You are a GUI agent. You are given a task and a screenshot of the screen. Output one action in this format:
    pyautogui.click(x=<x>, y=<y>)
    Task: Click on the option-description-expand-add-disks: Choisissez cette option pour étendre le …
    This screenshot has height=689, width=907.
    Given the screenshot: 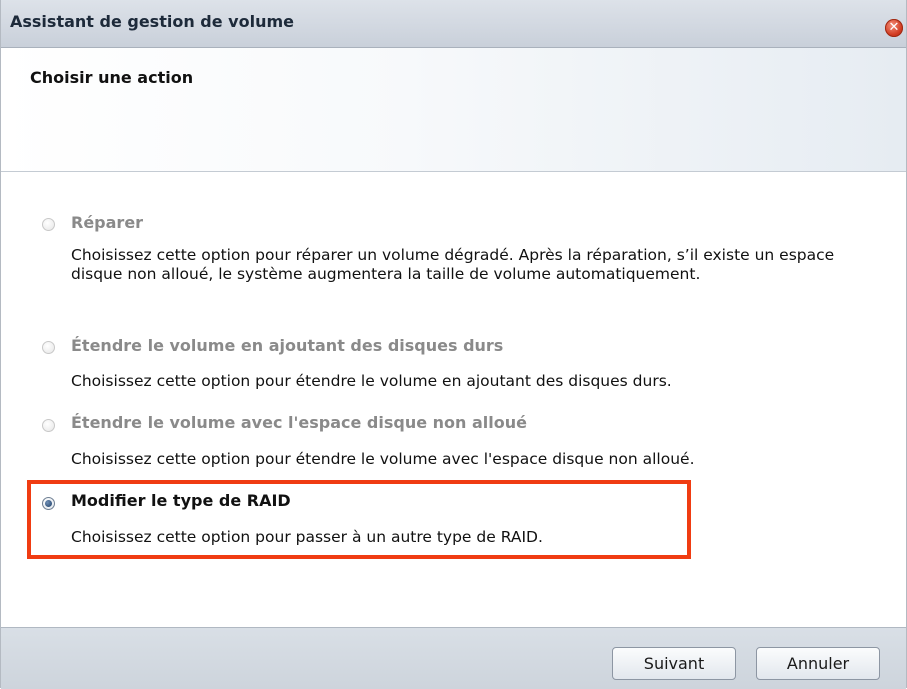 What is the action you would take?
    pyautogui.click(x=371, y=381)
    